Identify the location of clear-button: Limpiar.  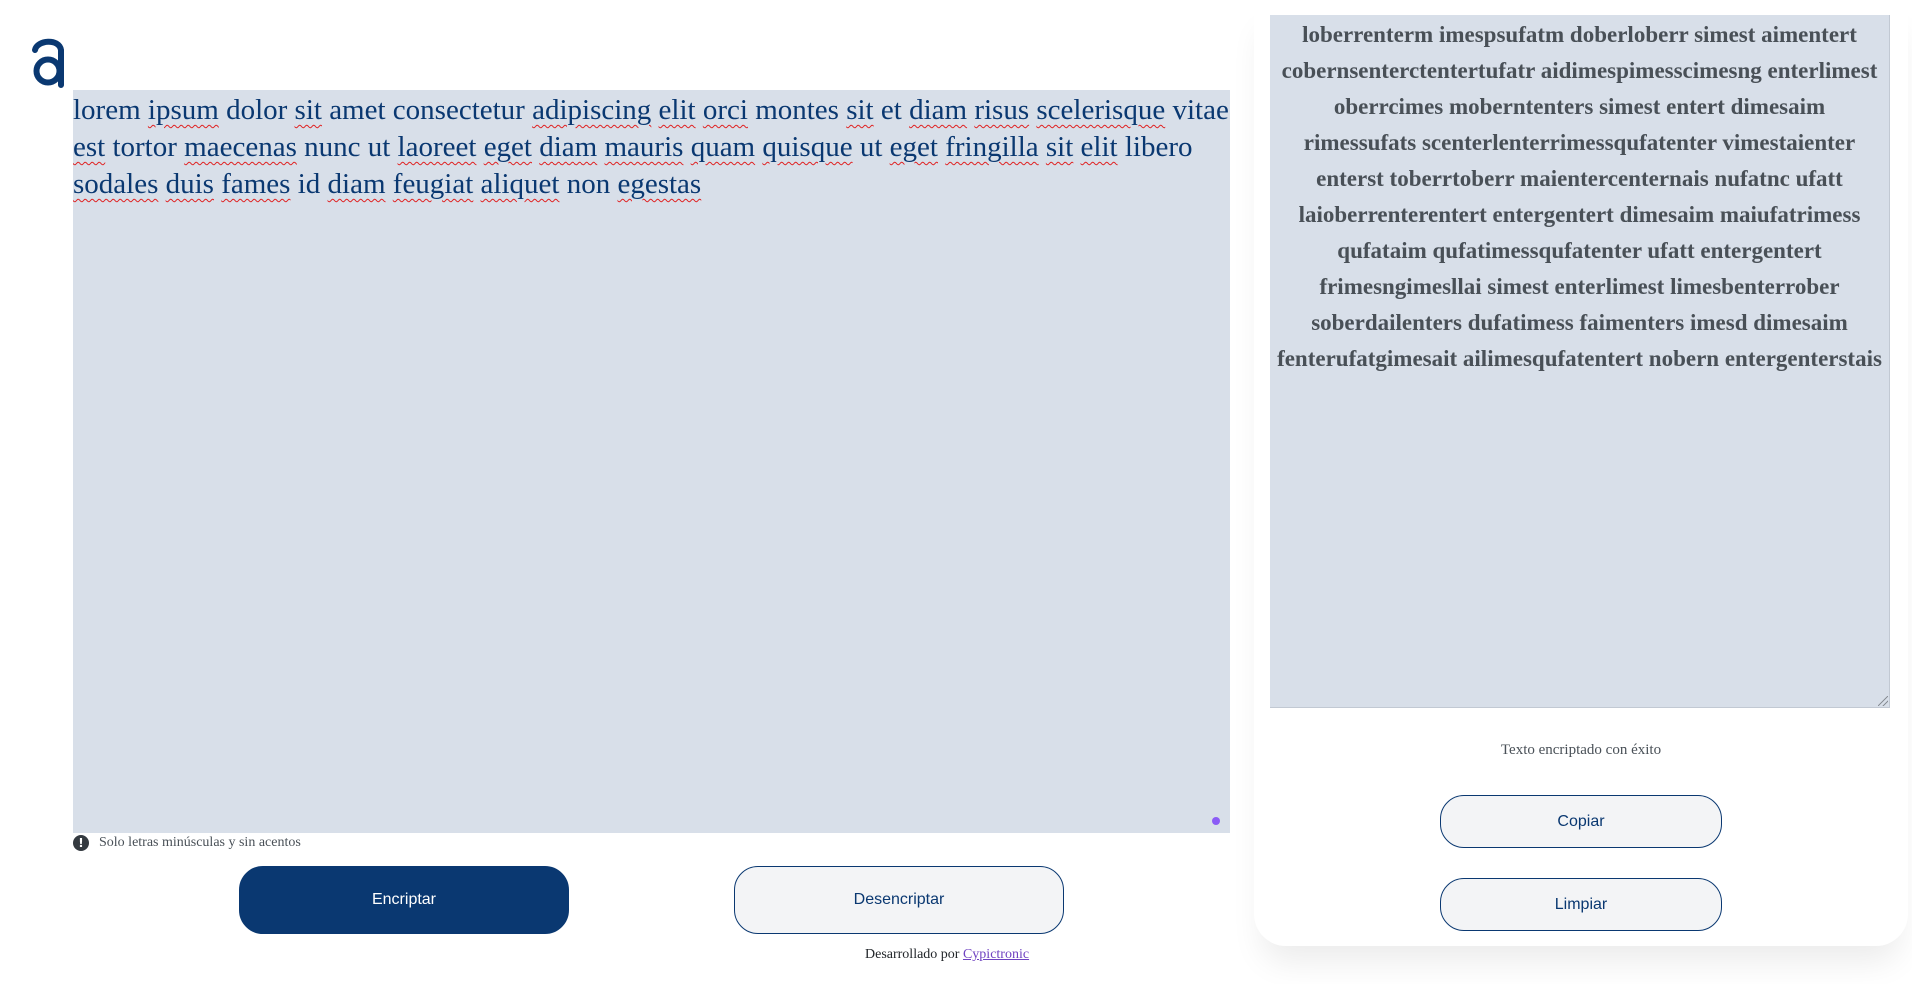
(1581, 904).